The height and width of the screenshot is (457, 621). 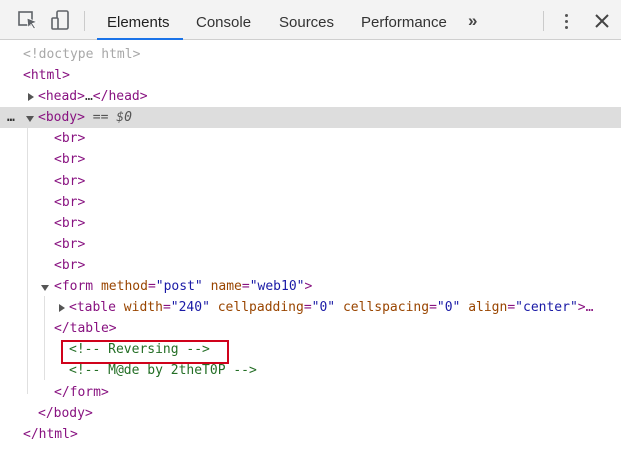 I want to click on tab-elements: Elements, so click(x=139, y=20).